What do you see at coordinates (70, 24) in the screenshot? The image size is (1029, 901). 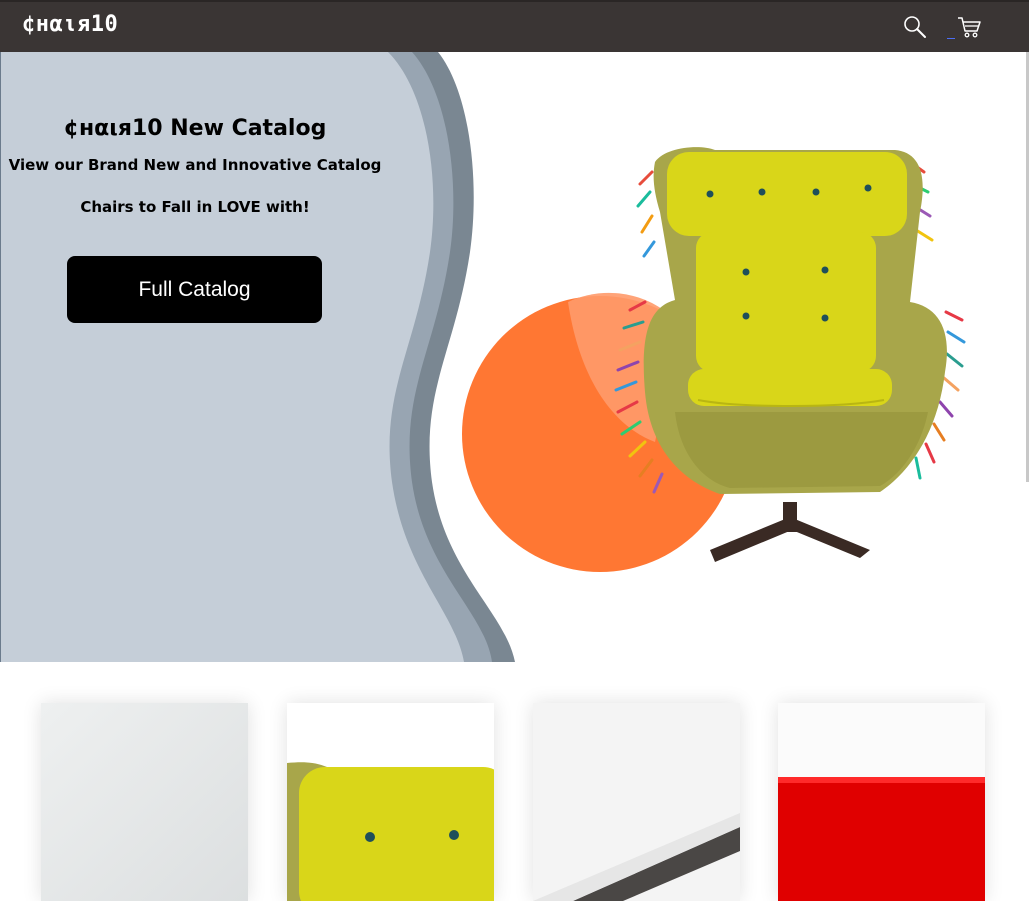 I see `brand-logo: ¢нαιя10` at bounding box center [70, 24].